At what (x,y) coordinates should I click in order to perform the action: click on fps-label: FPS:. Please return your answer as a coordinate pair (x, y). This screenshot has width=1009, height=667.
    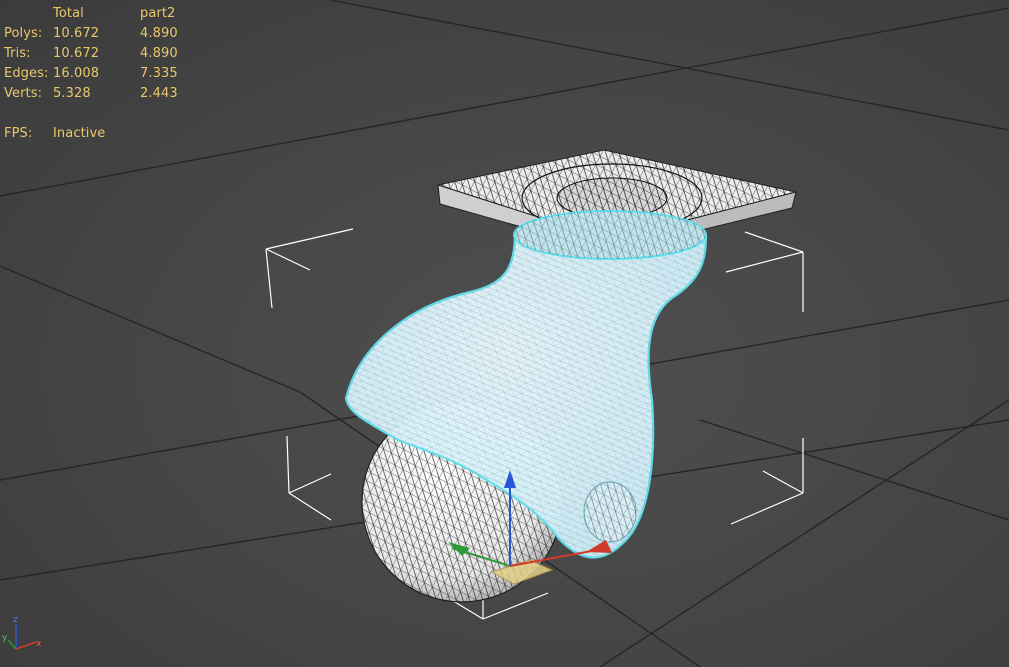
    Looking at the image, I should click on (18, 133).